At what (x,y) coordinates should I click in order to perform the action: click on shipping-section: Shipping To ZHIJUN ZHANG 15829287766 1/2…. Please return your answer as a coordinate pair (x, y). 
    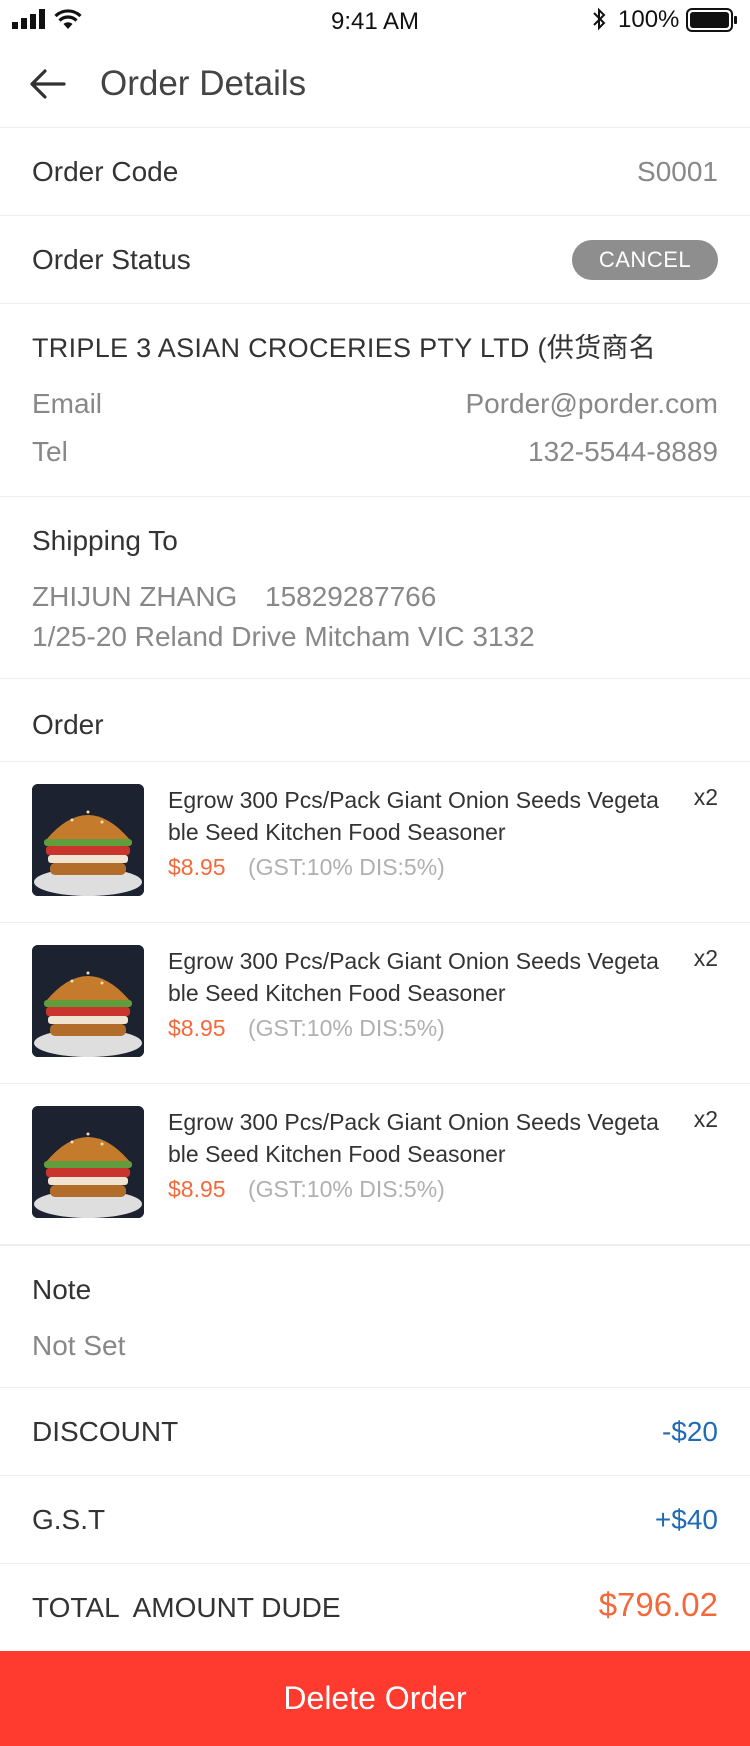
    Looking at the image, I should click on (375, 588).